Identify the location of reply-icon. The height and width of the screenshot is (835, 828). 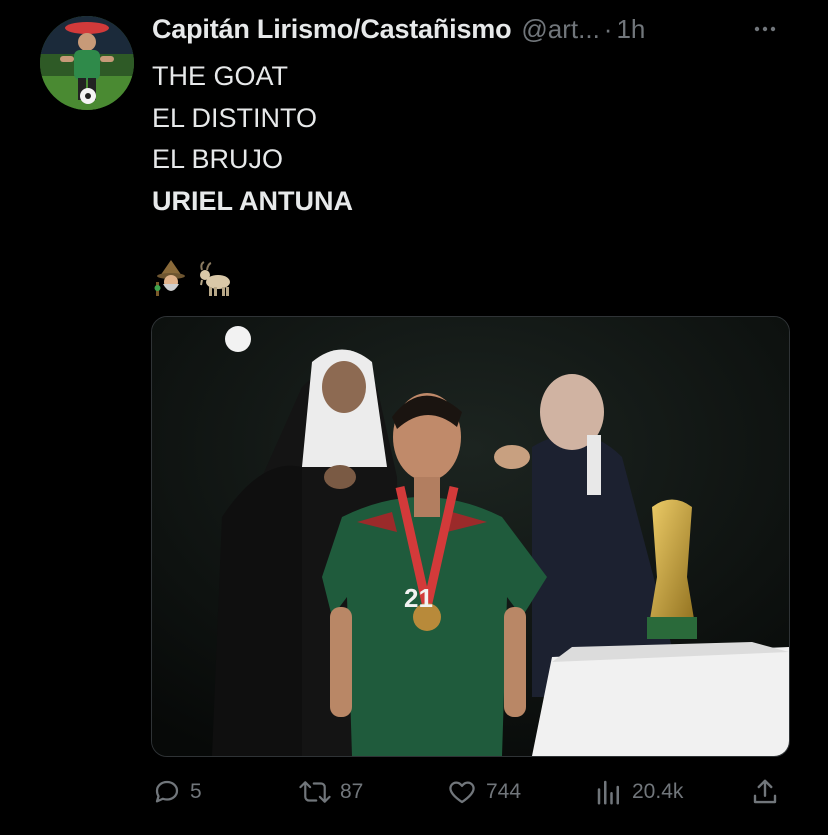
(167, 791).